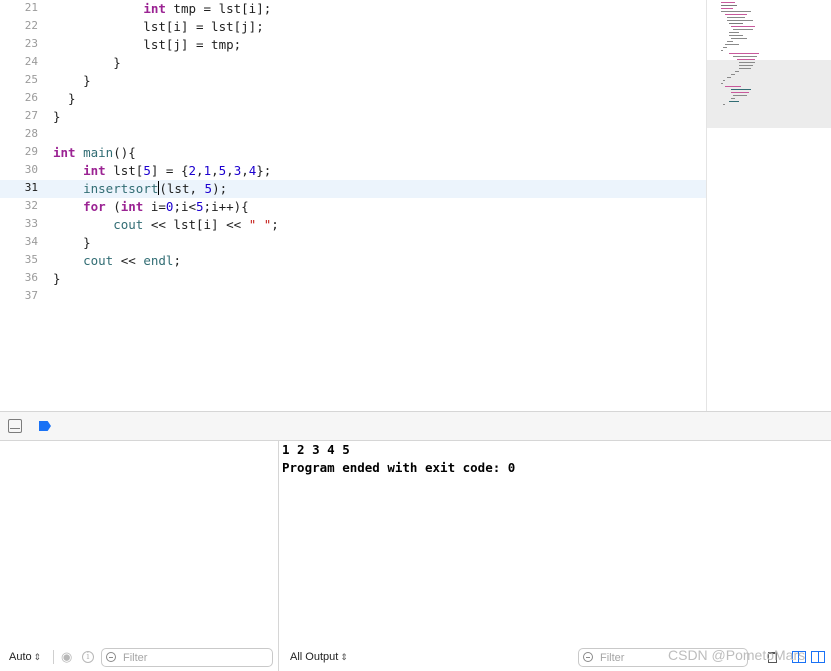 The height and width of the screenshot is (671, 831). What do you see at coordinates (19, 7) in the screenshot?
I see `line-number: 21` at bounding box center [19, 7].